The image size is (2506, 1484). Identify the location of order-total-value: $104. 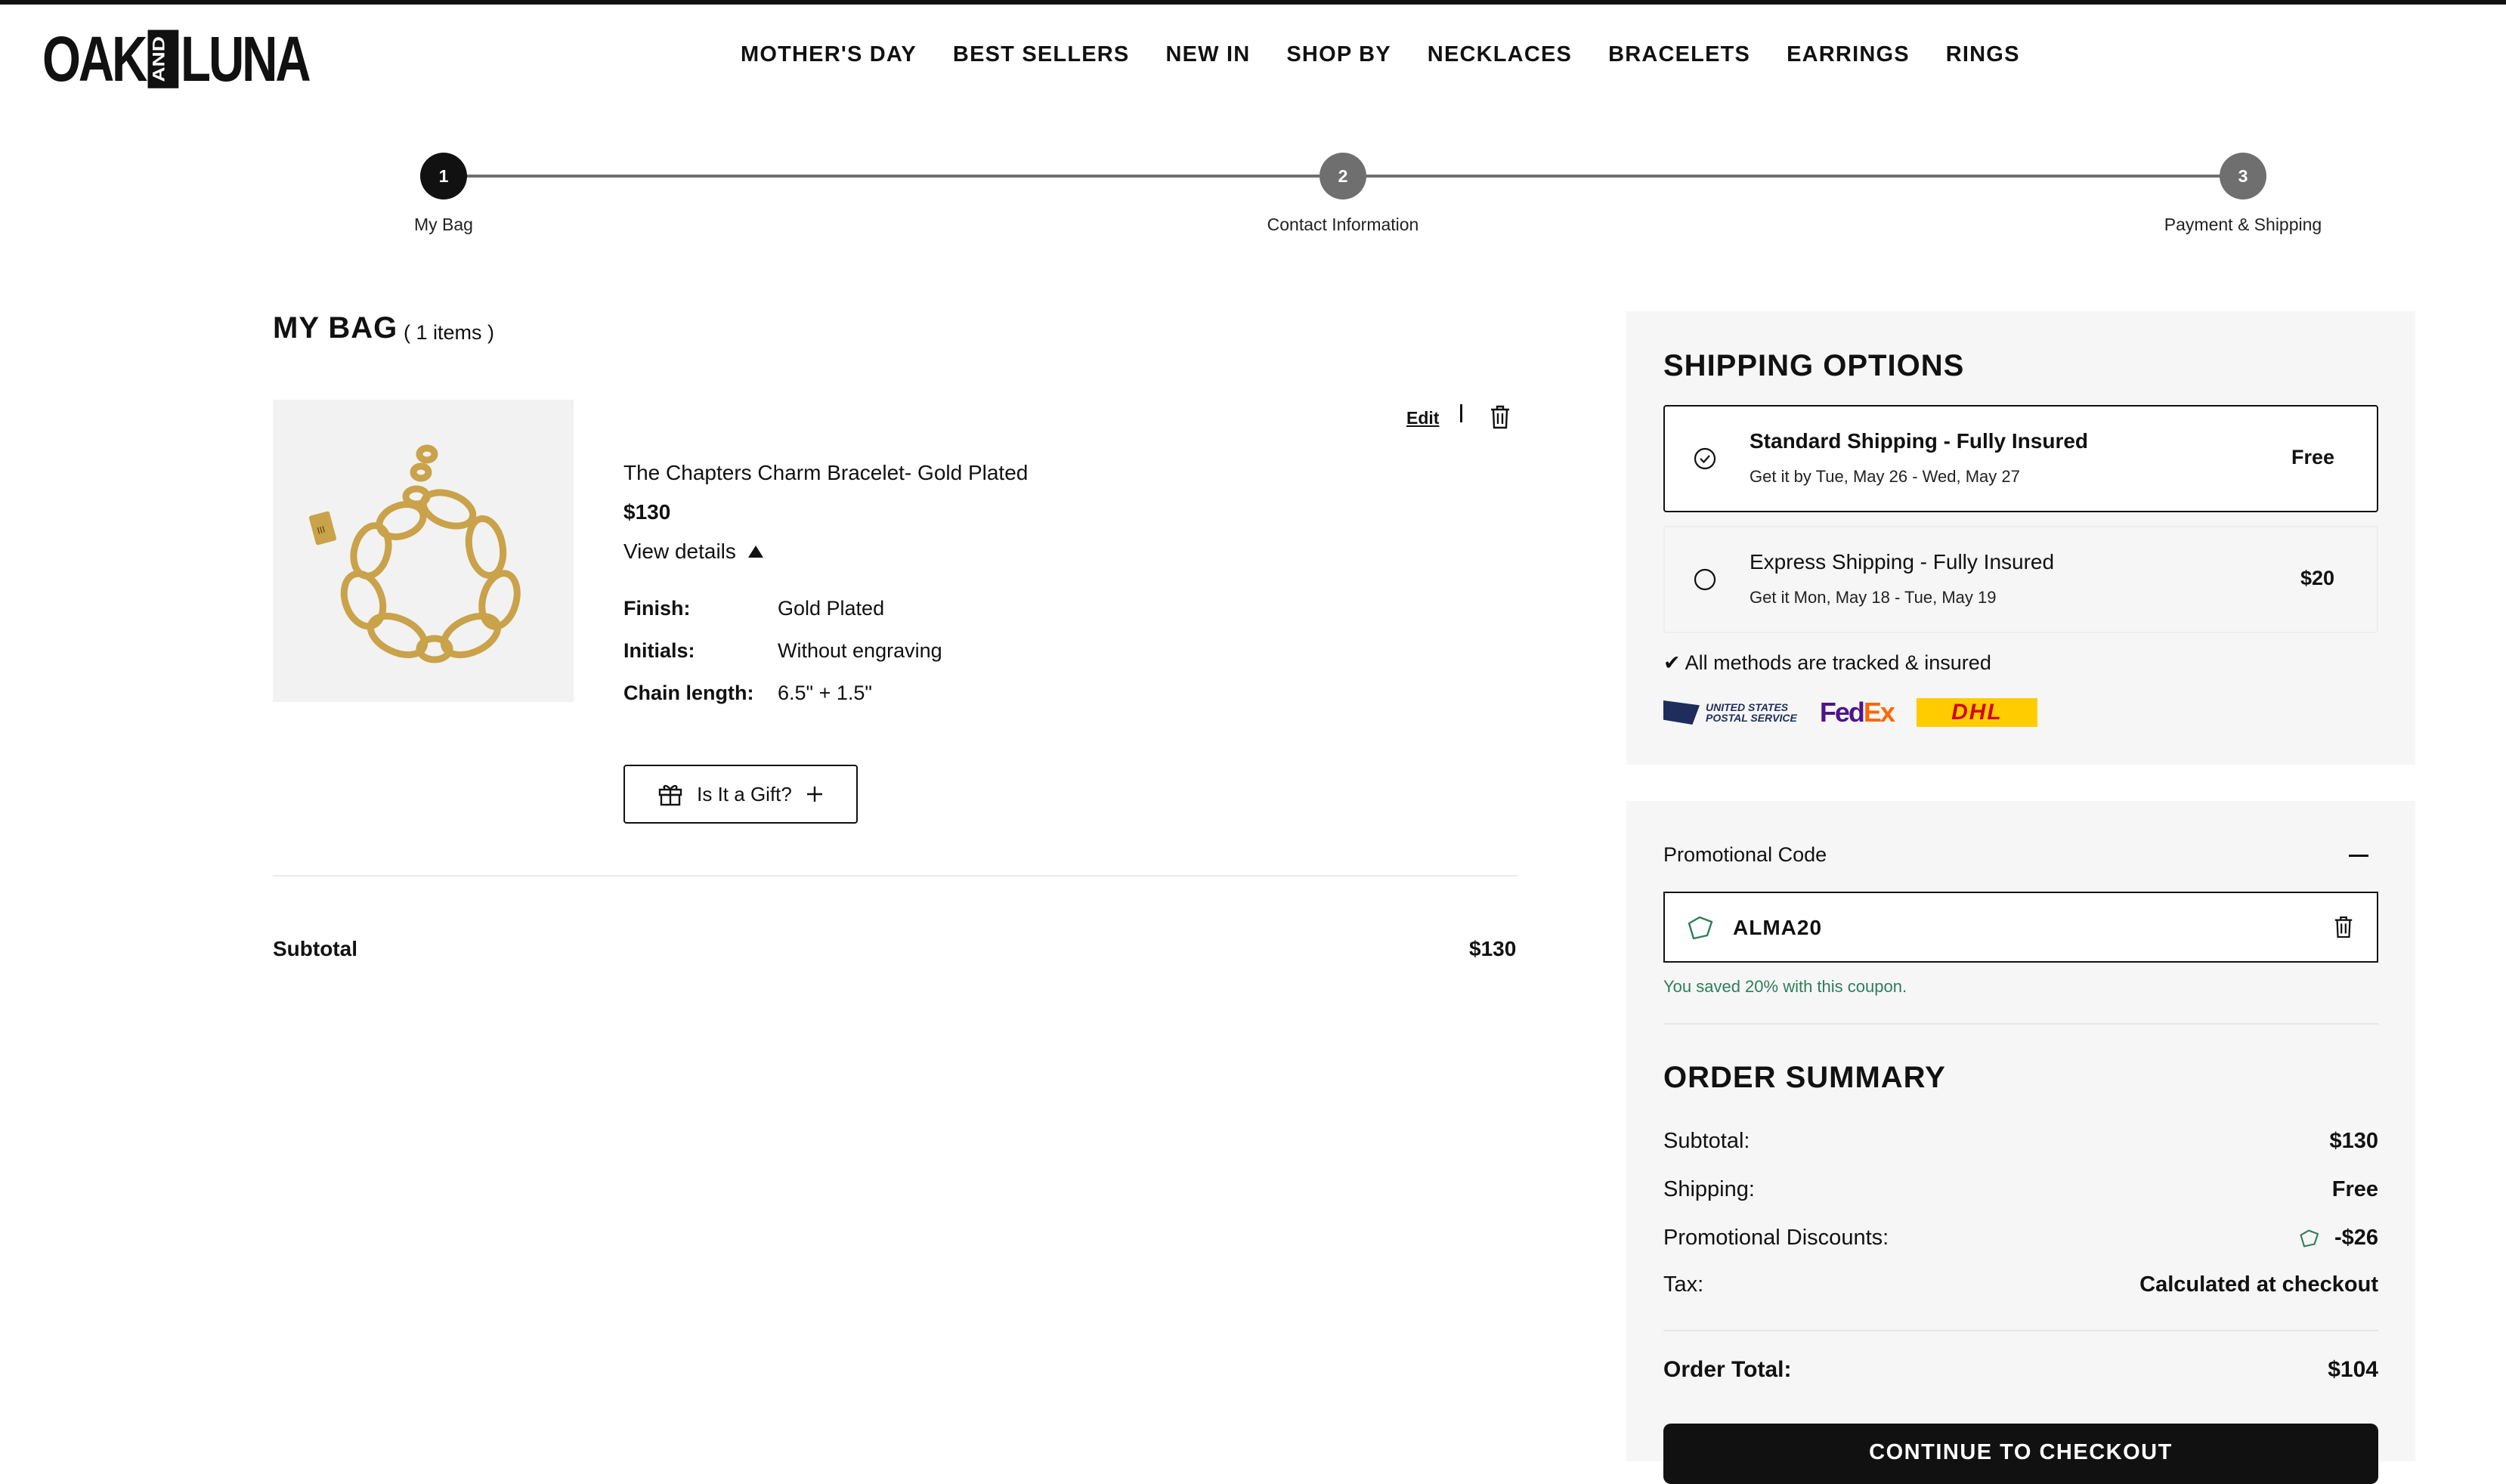
(2353, 1370).